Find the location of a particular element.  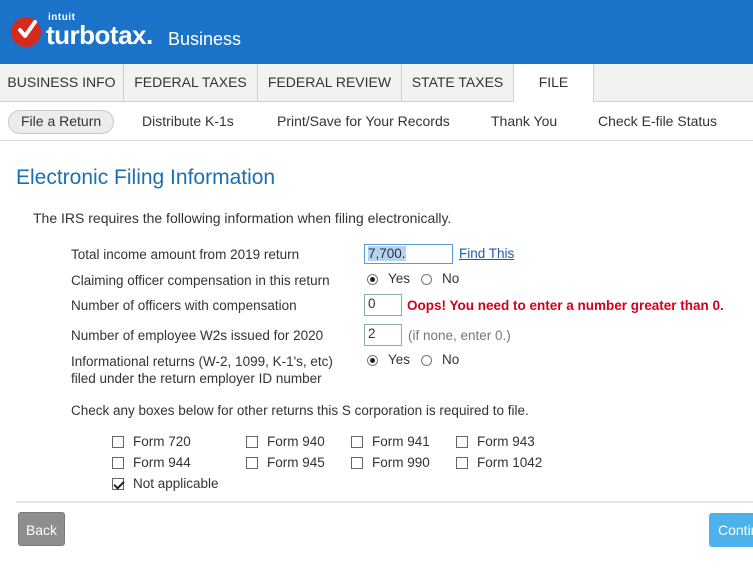

subnav-file-a-return: File a Return is located at coordinates (61, 122).